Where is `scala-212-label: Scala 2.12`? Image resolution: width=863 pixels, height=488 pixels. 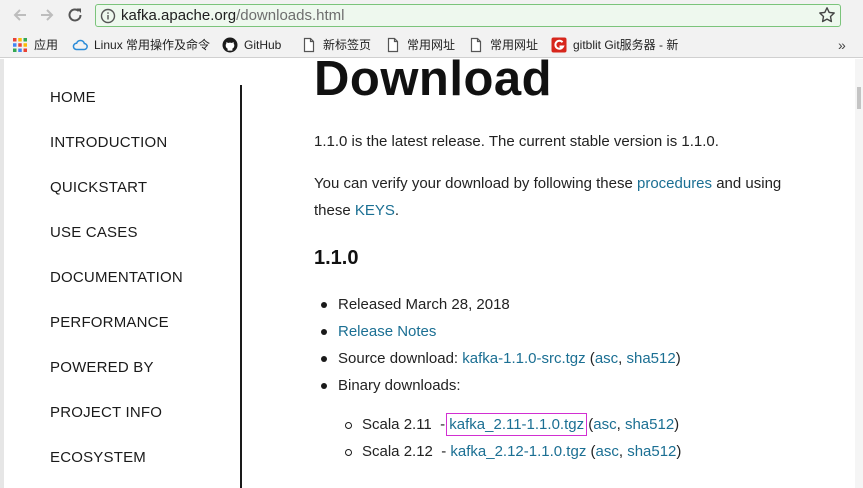 scala-212-label: Scala 2.12 is located at coordinates (397, 451).